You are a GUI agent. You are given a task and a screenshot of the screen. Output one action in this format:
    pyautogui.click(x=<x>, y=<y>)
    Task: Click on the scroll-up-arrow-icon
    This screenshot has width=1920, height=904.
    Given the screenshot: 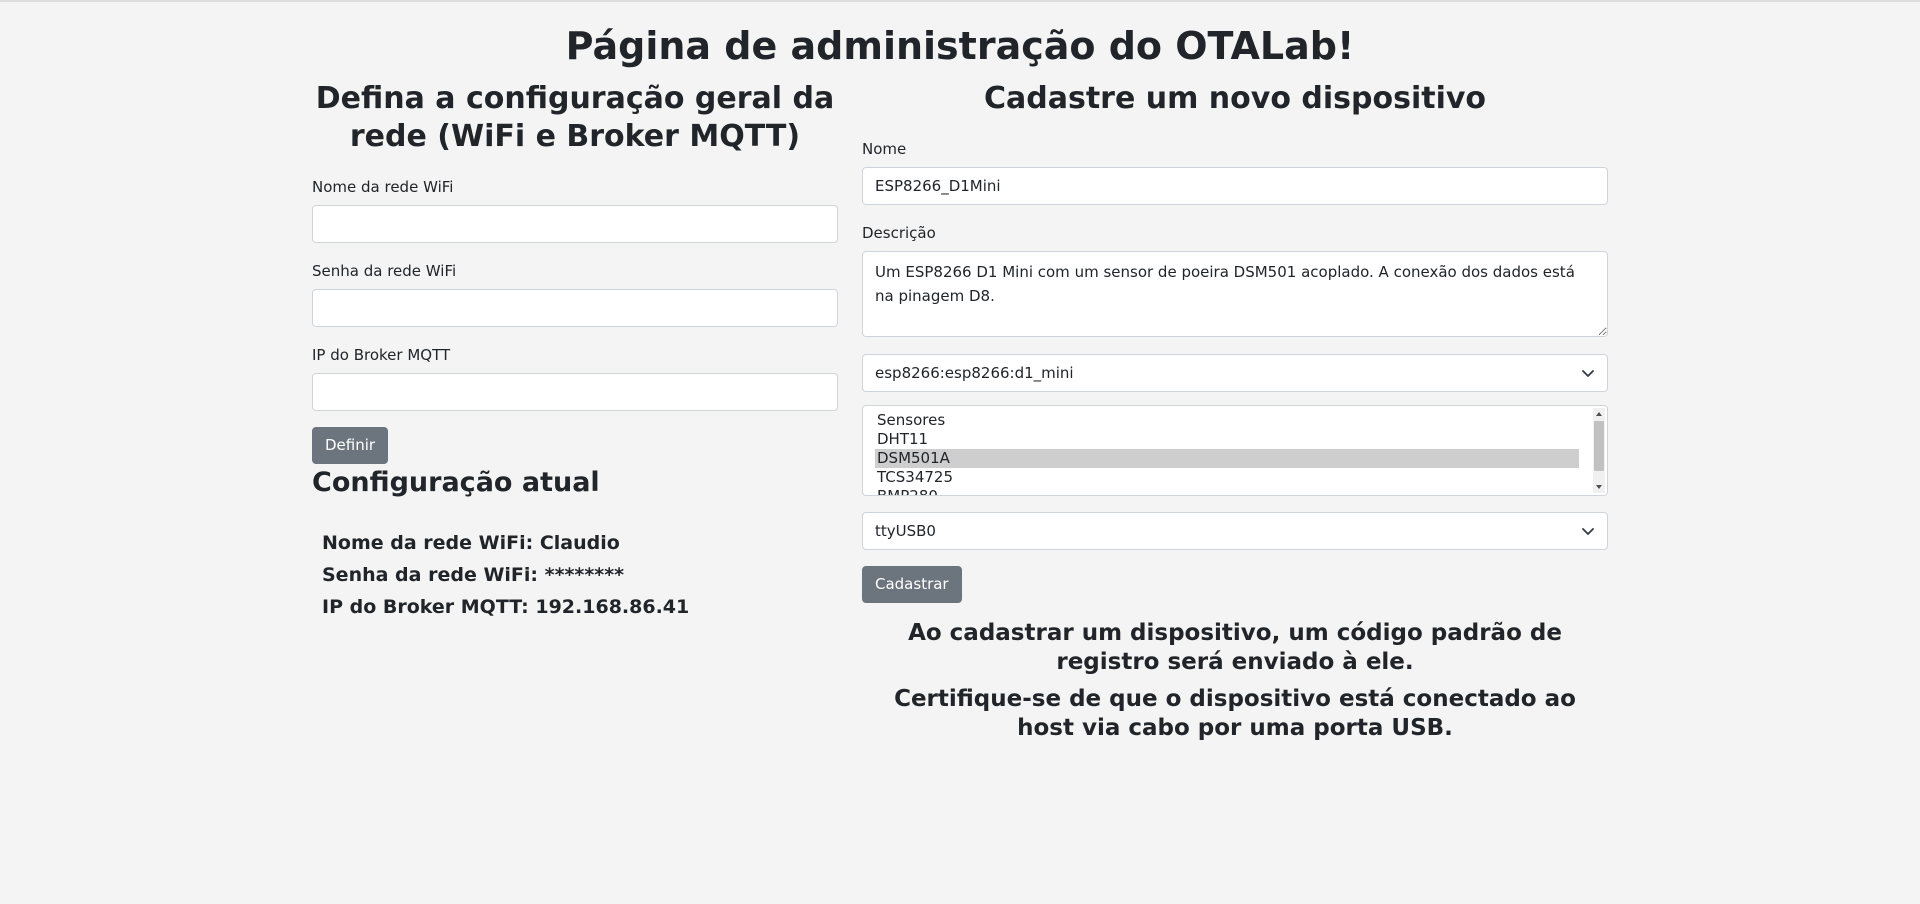 What is the action you would take?
    pyautogui.click(x=1599, y=414)
    